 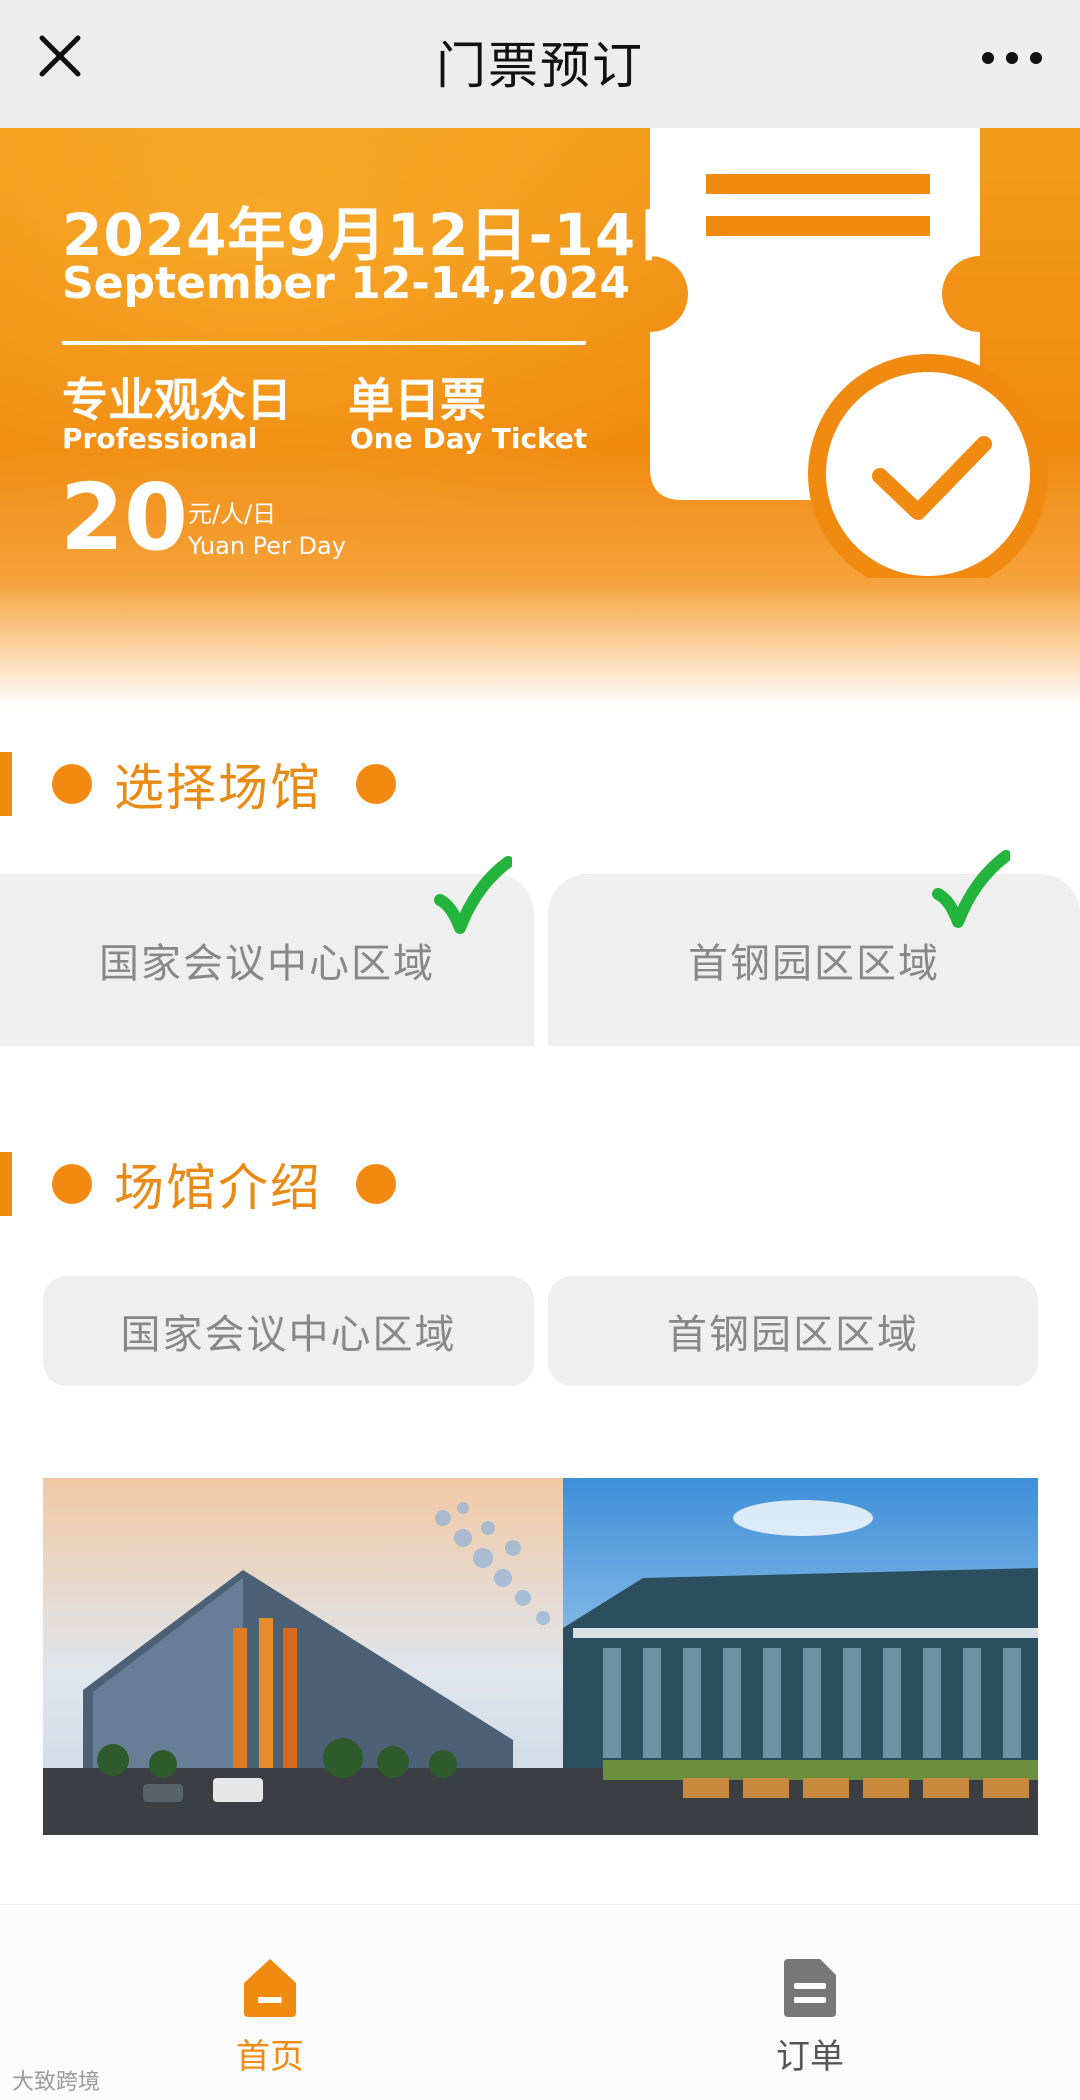 I want to click on nav-item-home: 首页, so click(x=270, y=2002).